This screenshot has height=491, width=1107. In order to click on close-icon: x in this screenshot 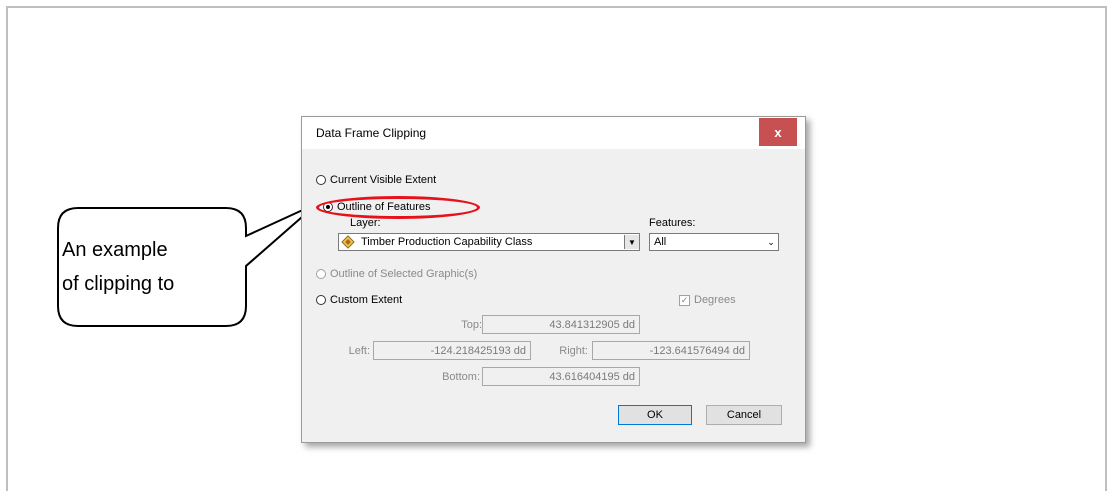, I will do `click(778, 132)`.